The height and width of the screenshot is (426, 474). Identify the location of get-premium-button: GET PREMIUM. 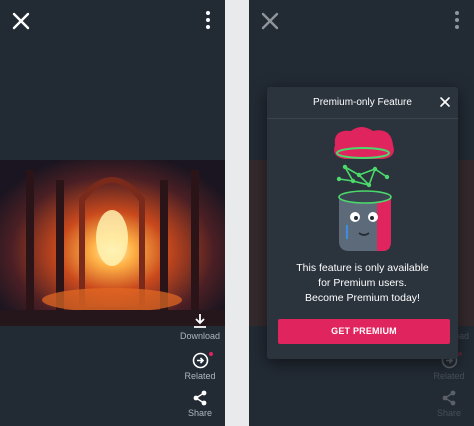
(364, 331).